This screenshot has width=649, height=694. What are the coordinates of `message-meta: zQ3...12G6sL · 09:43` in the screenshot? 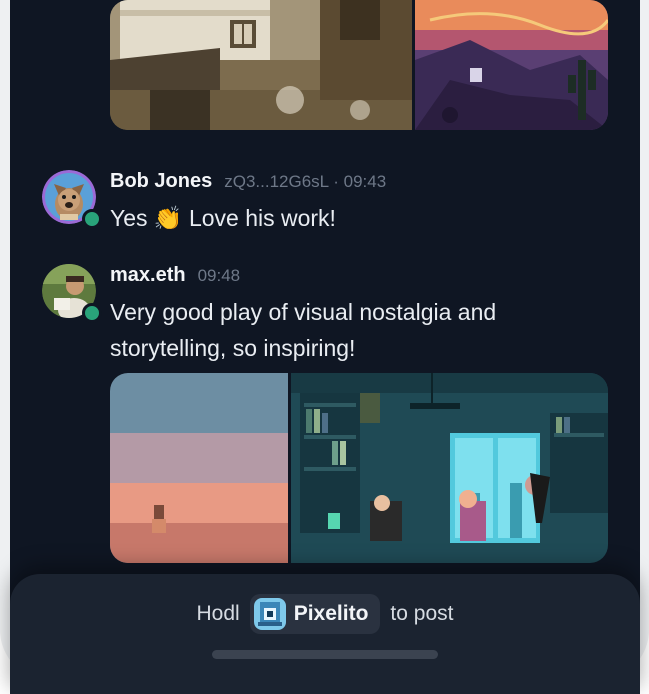 It's located at (305, 181).